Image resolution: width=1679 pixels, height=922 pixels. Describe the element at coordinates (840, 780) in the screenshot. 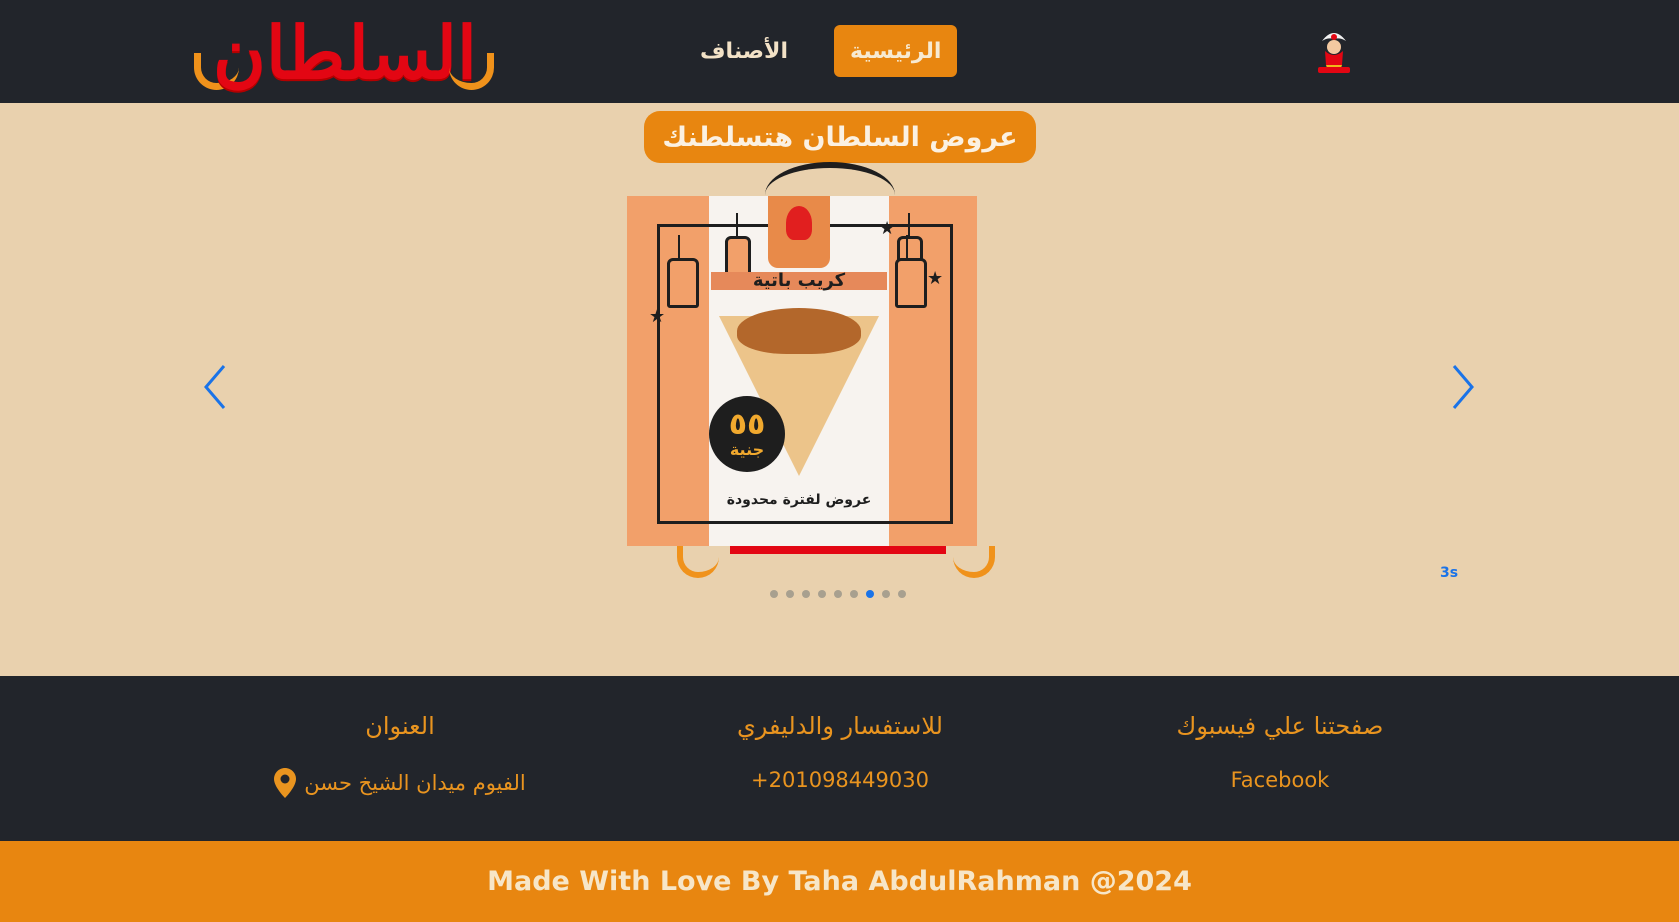

I see `phone-link: +201098449030` at that location.